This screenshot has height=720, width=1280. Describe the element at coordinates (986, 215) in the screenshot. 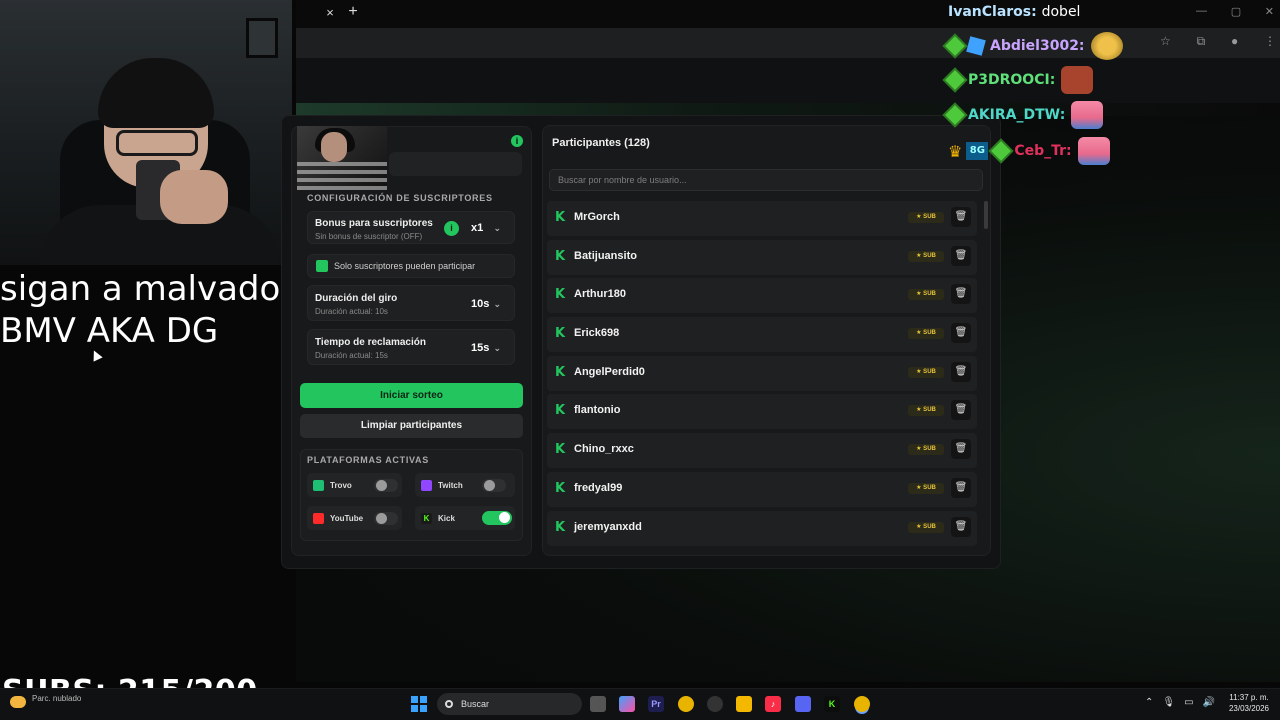

I see `participants-scrollbar` at that location.